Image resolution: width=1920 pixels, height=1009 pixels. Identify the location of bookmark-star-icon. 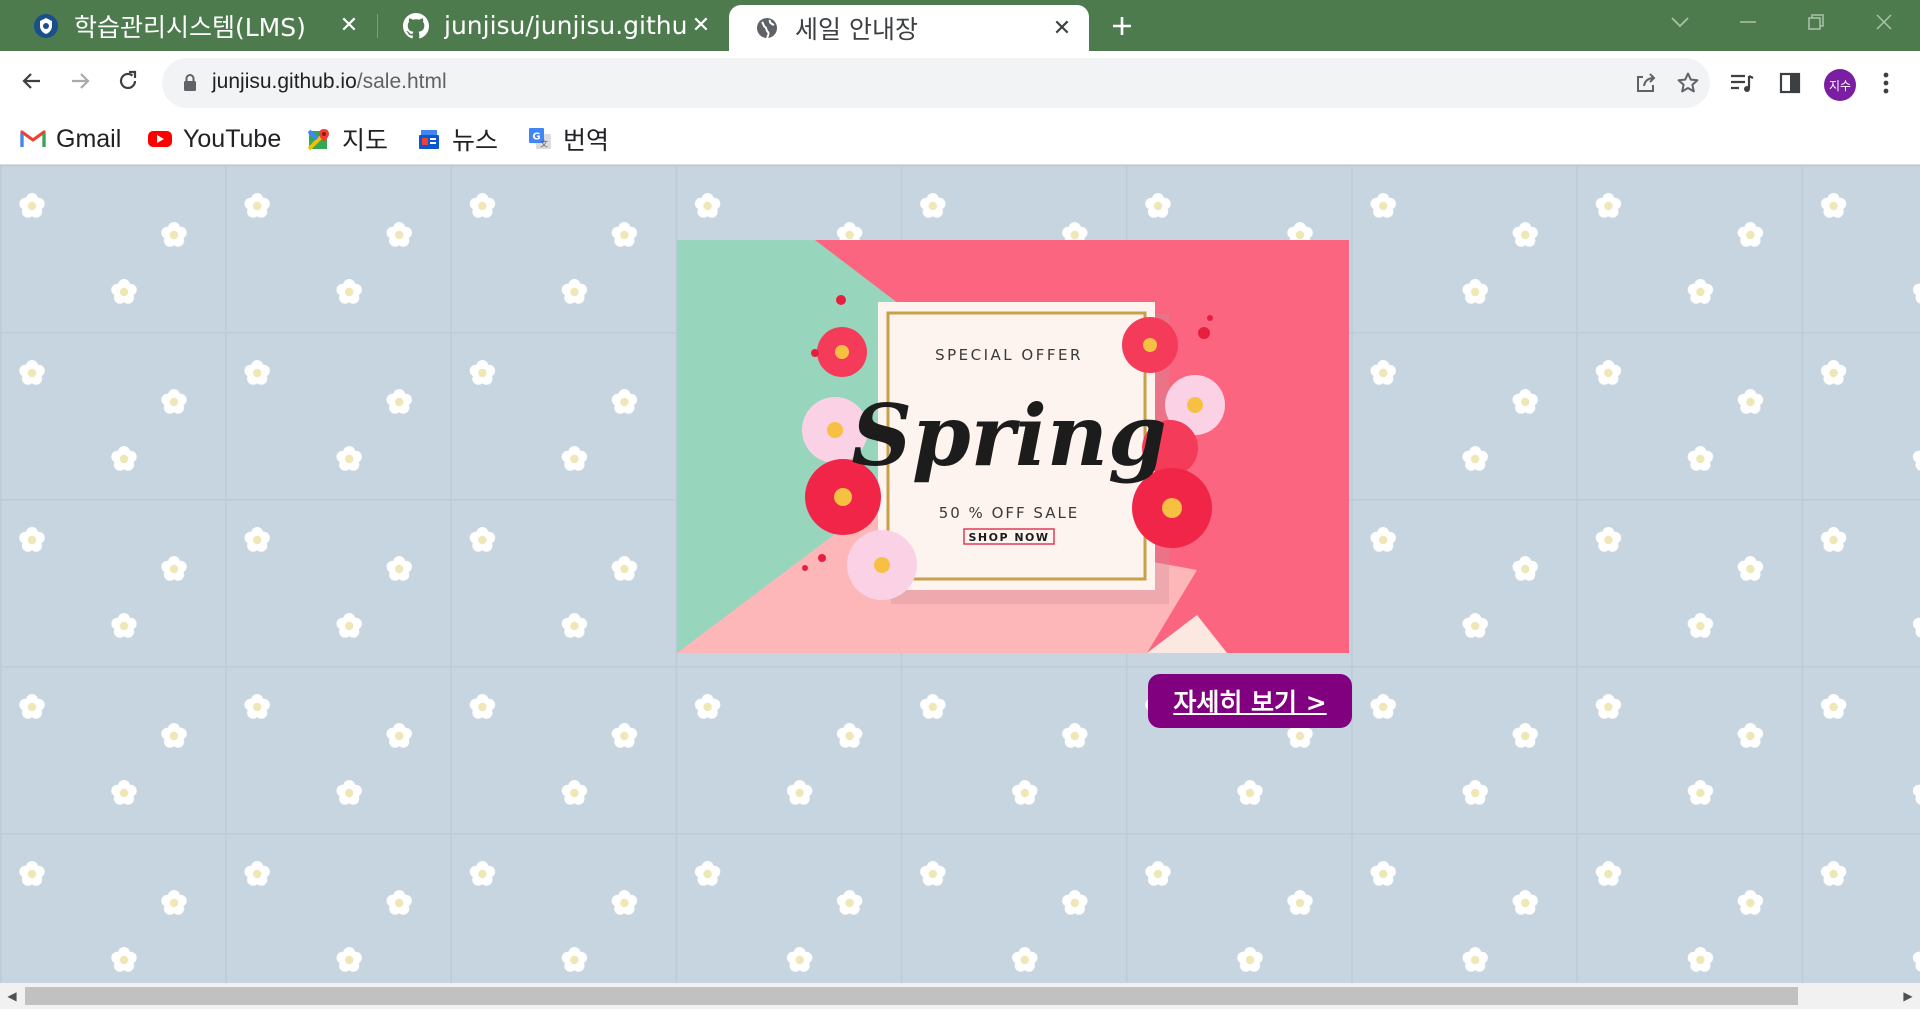
(1688, 83).